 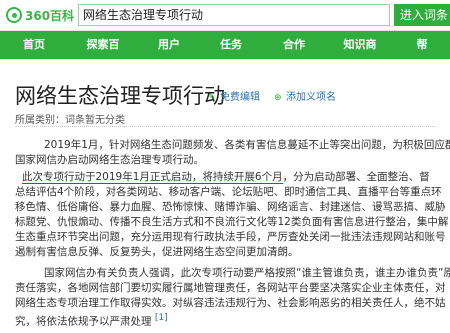 I want to click on logo: 360百科, so click(x=40, y=15).